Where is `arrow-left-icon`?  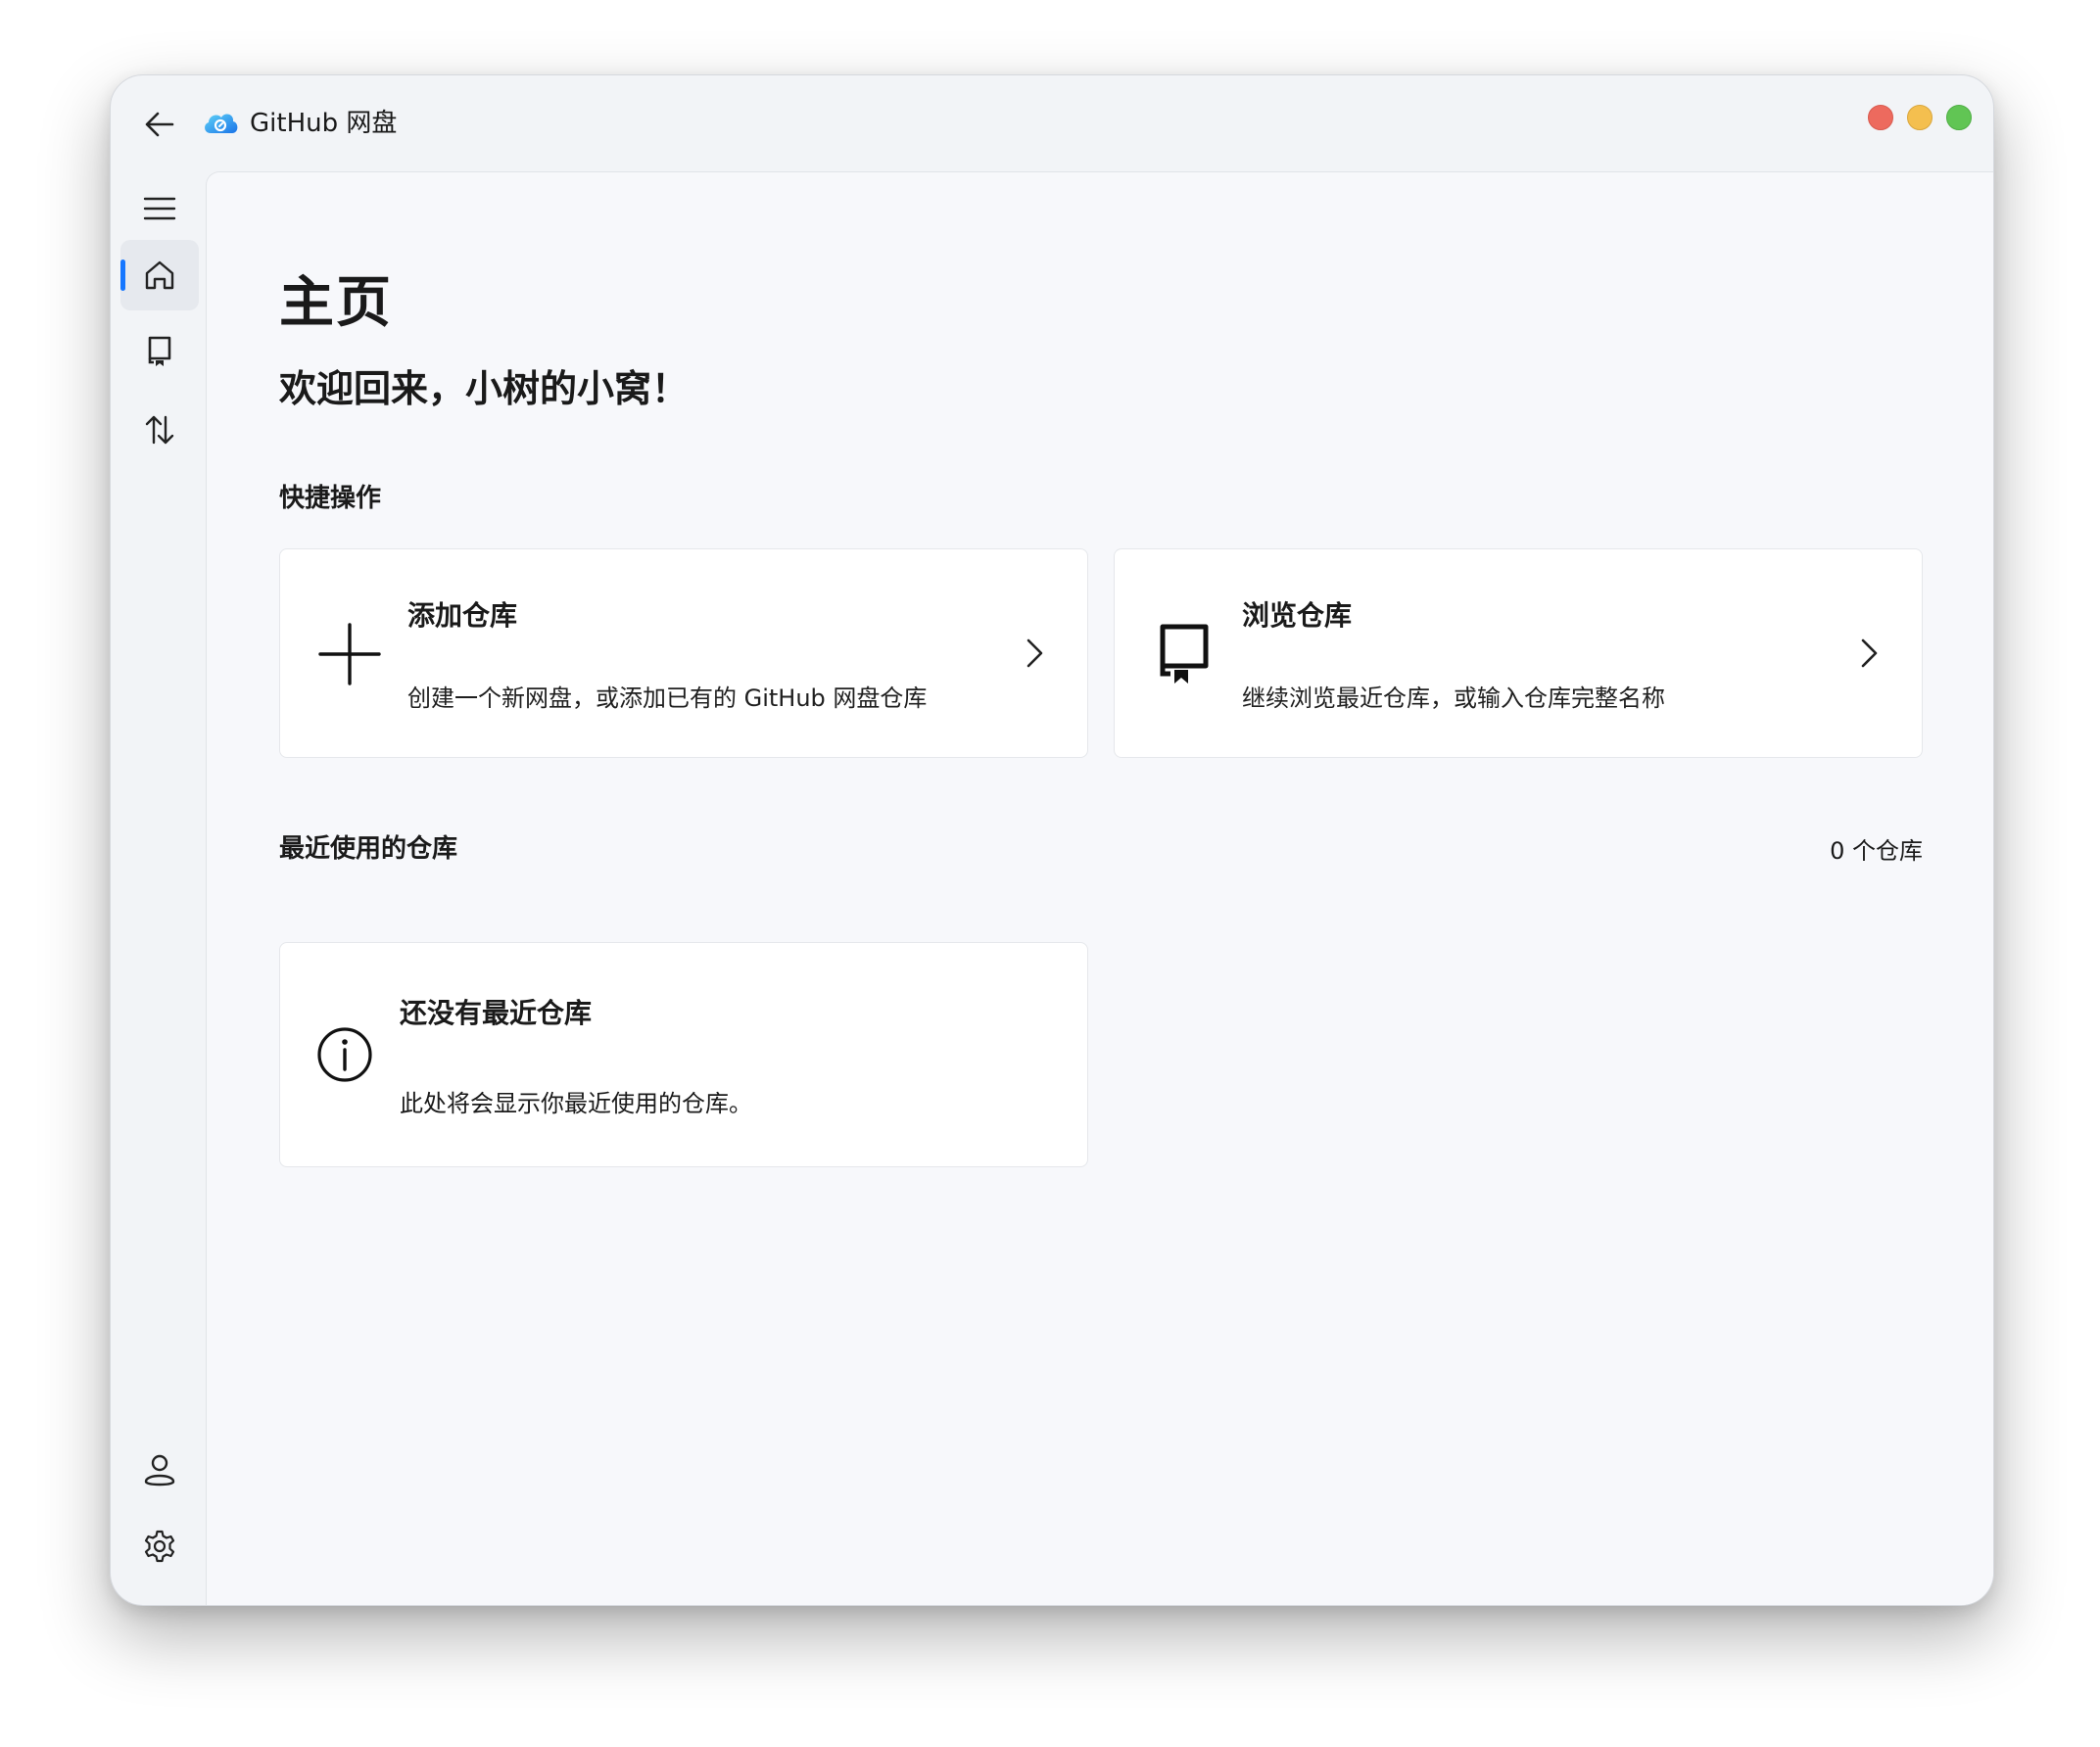
arrow-left-icon is located at coordinates (159, 124).